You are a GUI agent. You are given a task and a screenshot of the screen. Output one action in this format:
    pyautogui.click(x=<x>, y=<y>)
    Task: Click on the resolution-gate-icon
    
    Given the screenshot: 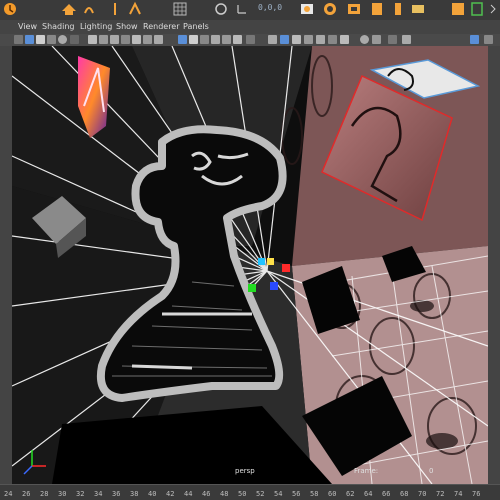 What is the action you would take?
    pyautogui.click(x=114, y=39)
    